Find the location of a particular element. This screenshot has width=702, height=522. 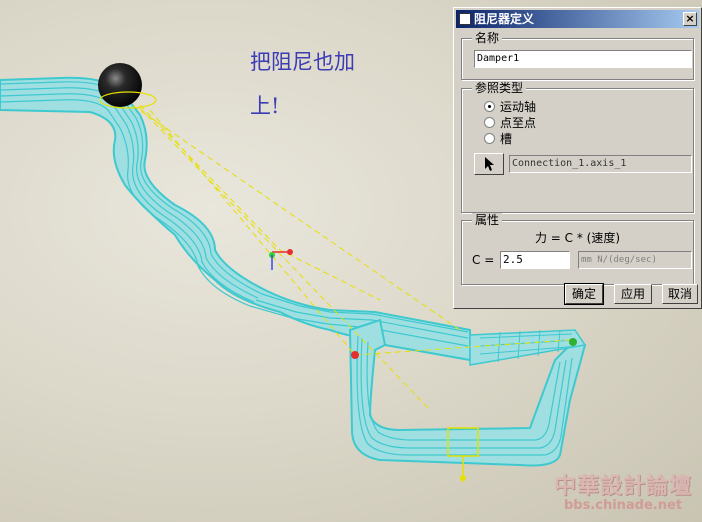

dialog-titlebar: 阻尼器定义 × is located at coordinates (577, 19).